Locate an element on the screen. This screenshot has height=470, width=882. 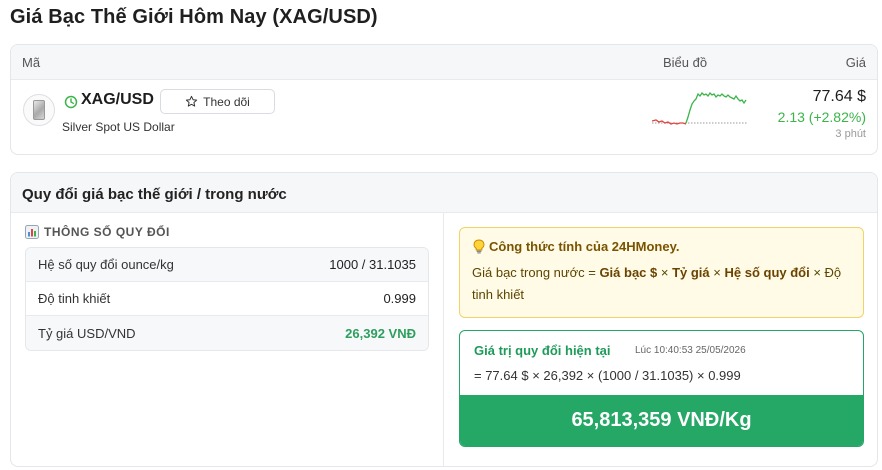
current-value-result: 65,813,359 VNĐ/Kg is located at coordinates (661, 420).